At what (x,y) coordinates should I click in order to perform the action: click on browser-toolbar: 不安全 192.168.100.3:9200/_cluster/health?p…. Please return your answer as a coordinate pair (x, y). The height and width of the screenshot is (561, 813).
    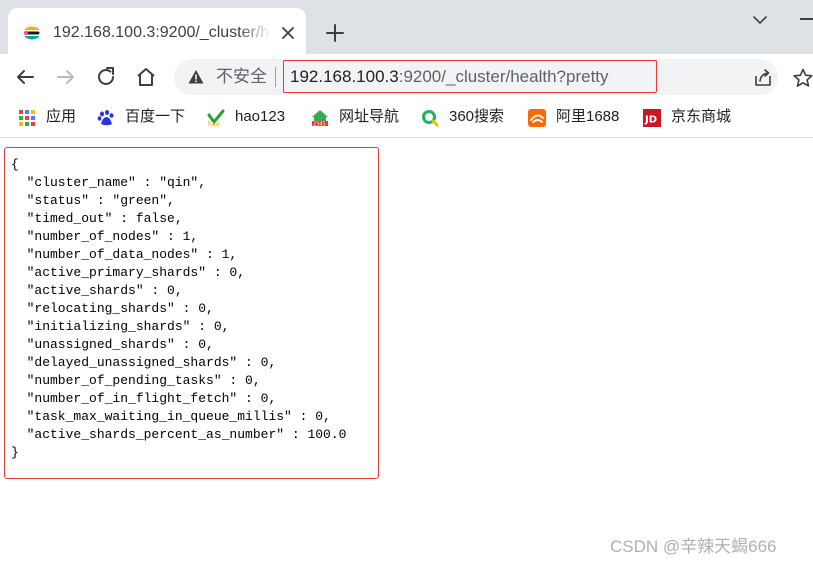
    Looking at the image, I should click on (406, 77).